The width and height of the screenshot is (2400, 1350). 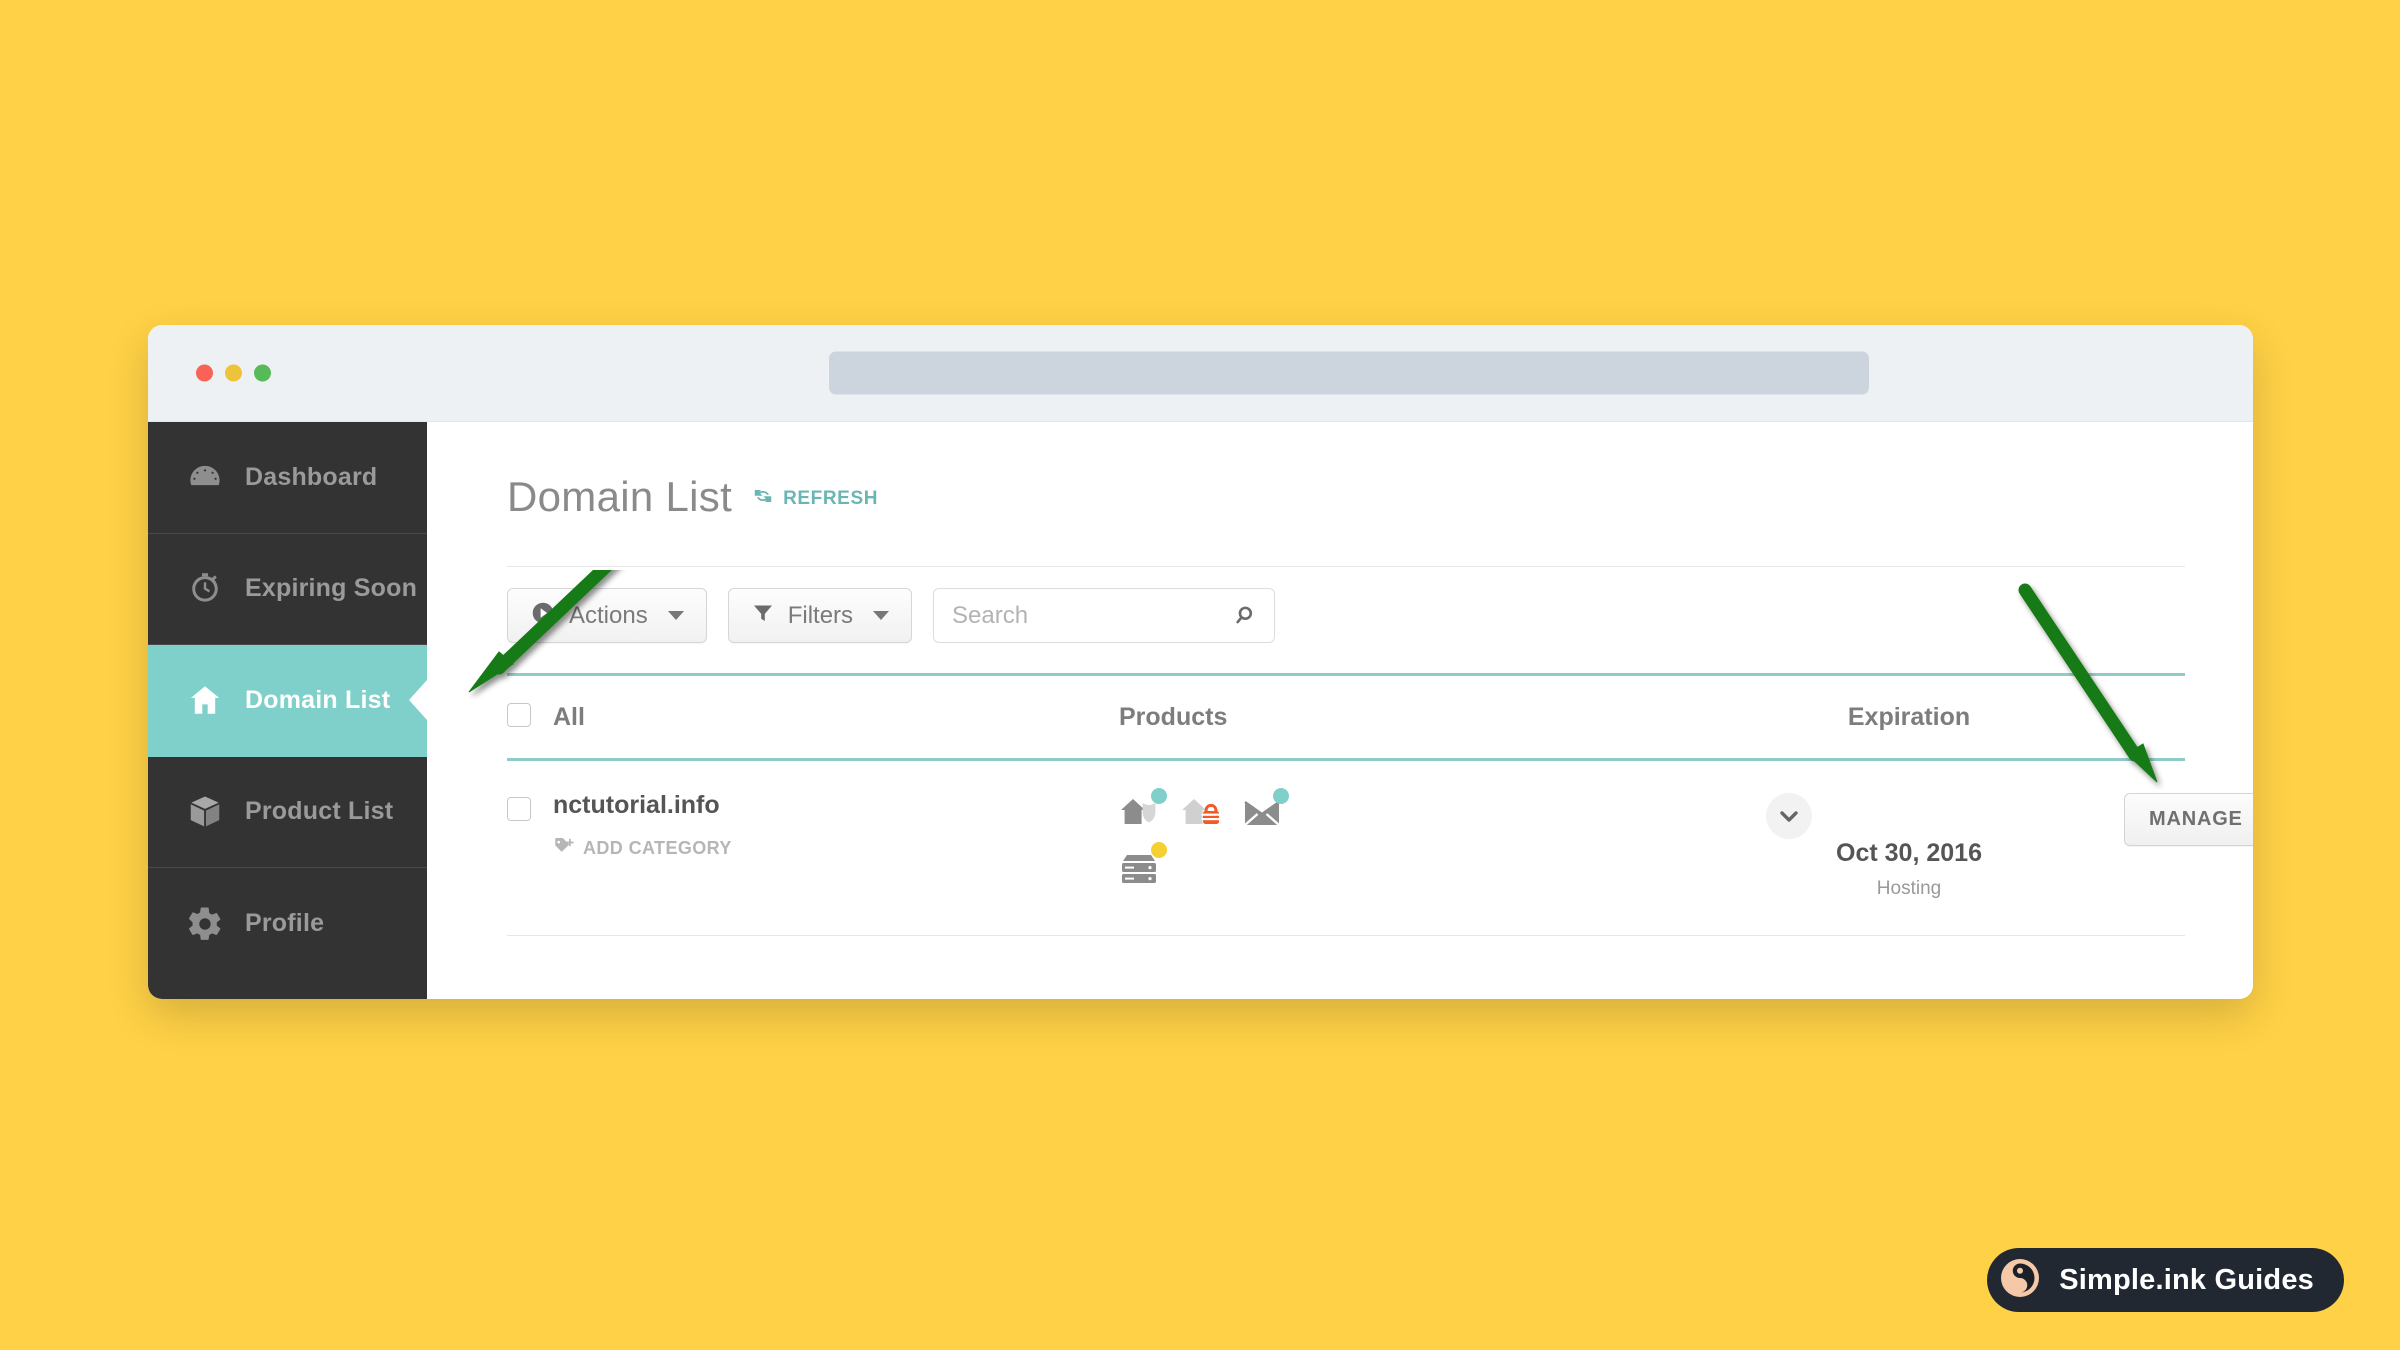 I want to click on column-header-products: Products, so click(x=1406, y=717).